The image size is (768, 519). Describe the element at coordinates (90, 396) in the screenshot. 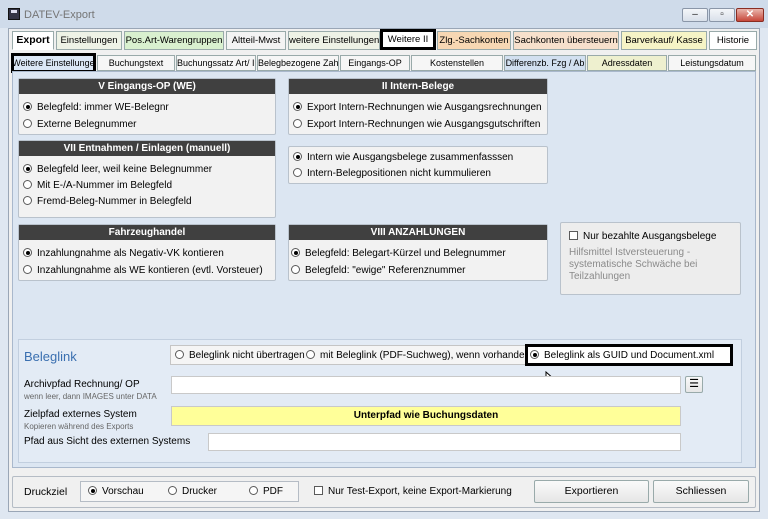

I see `archivpfad-hint: wenn leer, dann IMAGES unter DATA` at that location.